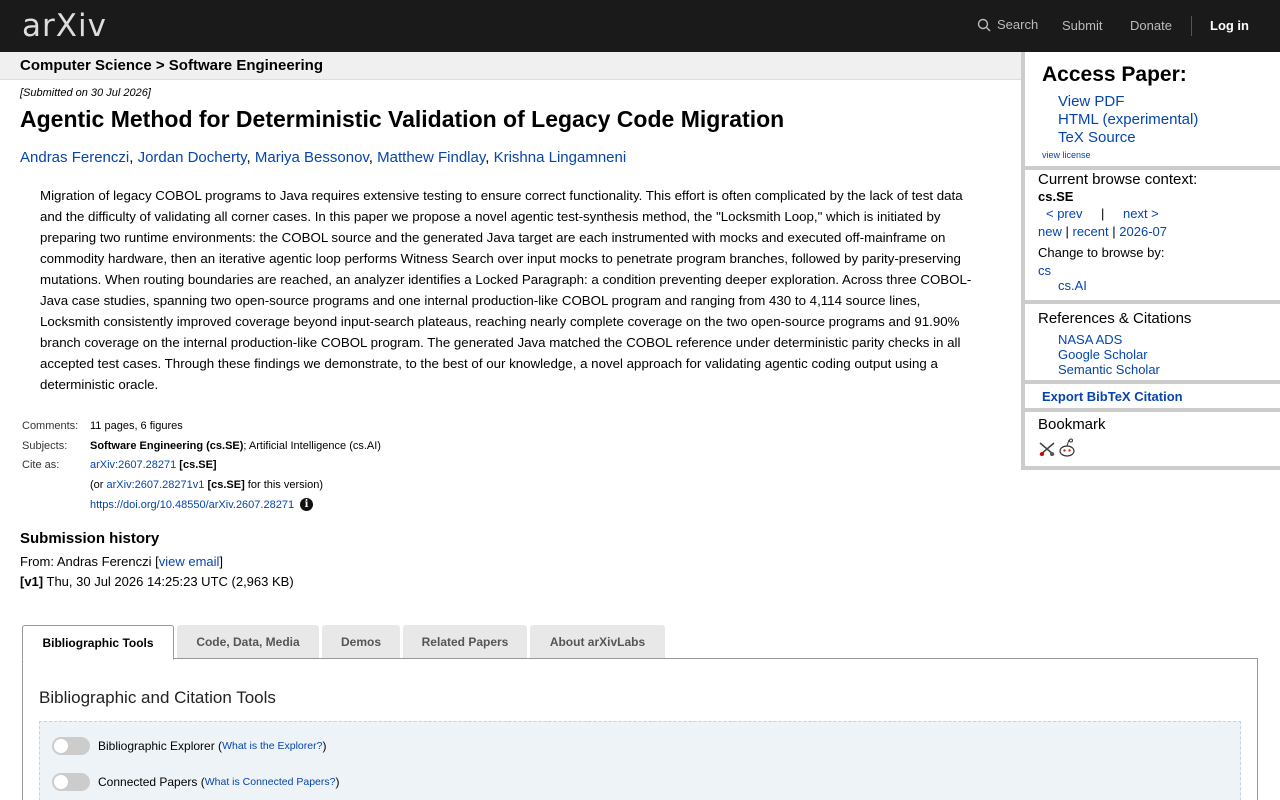 Image resolution: width=1280 pixels, height=800 pixels. Describe the element at coordinates (157, 697) in the screenshot. I see `panel-title: Bibliographic and Citation Tools` at that location.